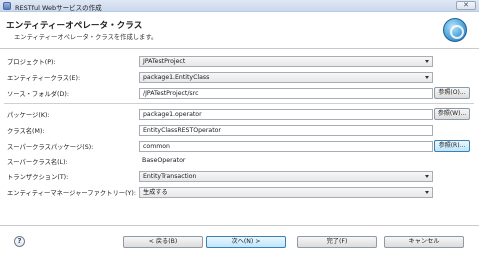  I want to click on transaction-combo: EntityTransaction, so click(286, 176).